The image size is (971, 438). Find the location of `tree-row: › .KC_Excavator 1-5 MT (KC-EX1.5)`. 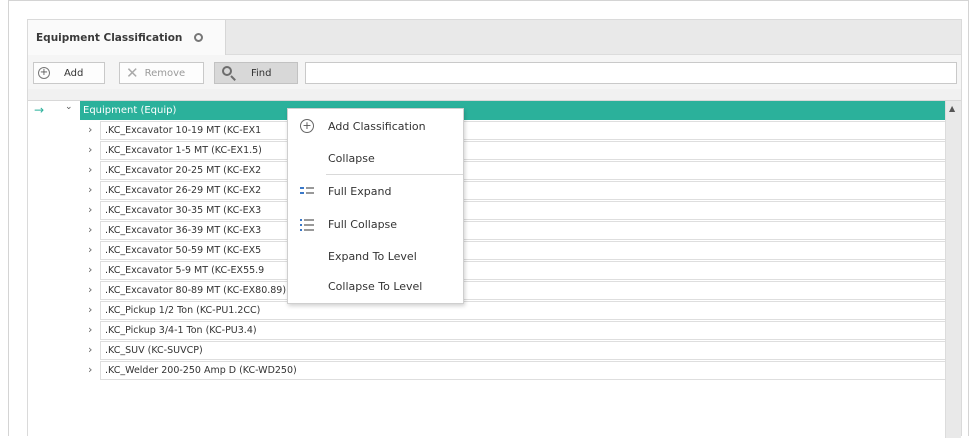

tree-row: › .KC_Excavator 1-5 MT (KC-EX1.5) is located at coordinates (487, 150).